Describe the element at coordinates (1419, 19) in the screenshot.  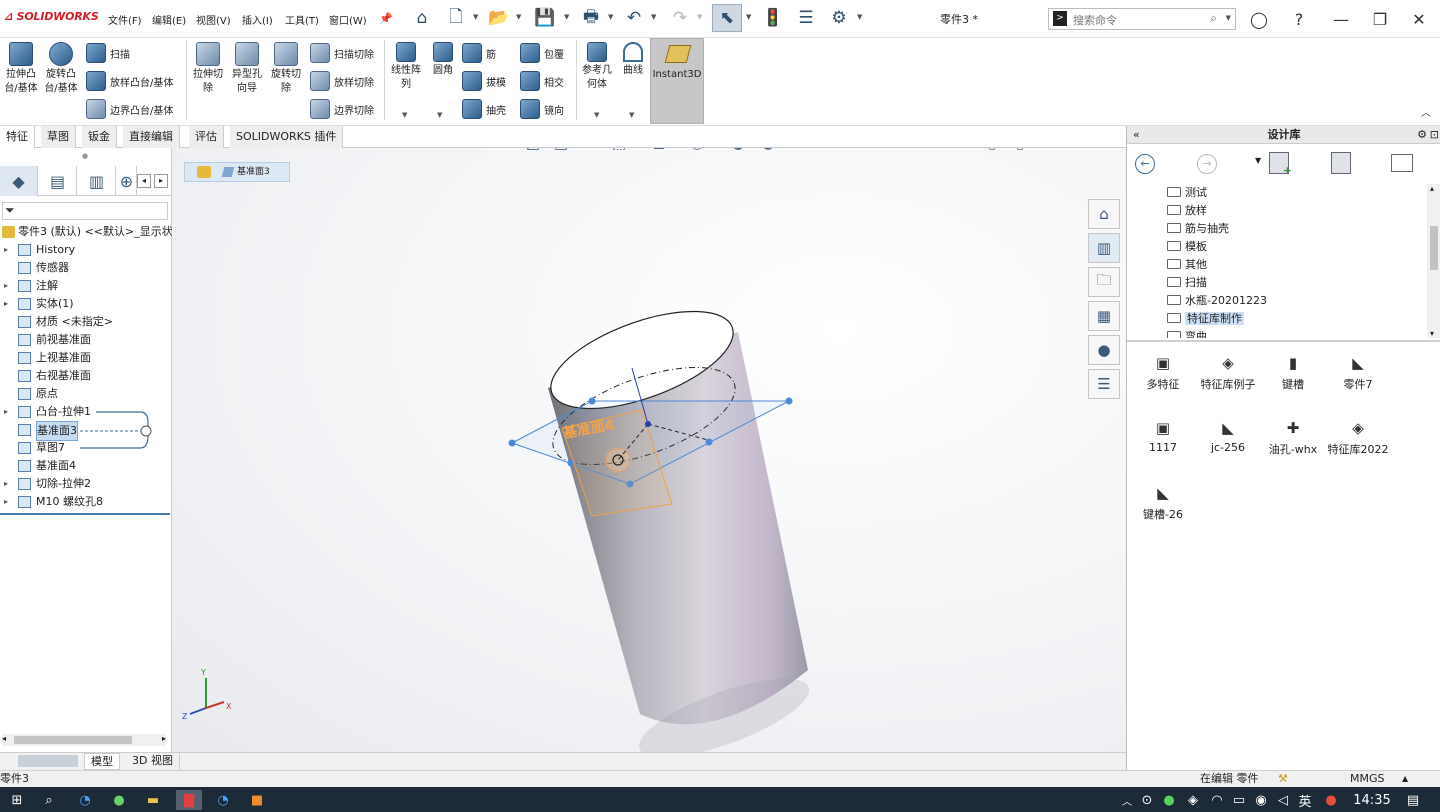
I see `close-icon: ✕` at that location.